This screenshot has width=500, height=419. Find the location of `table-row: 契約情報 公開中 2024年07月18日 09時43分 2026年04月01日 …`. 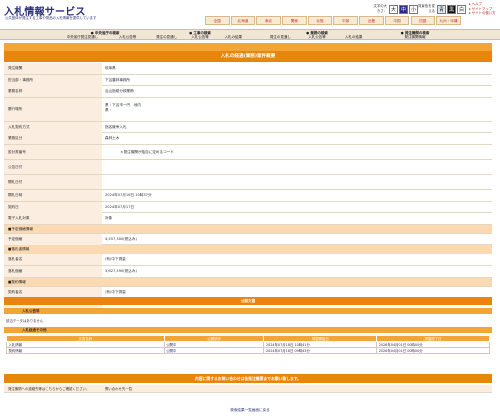

table-row: 契約情報 公開中 2024年07月18日 09時43分 2026年04月01日 … is located at coordinates (248, 350).